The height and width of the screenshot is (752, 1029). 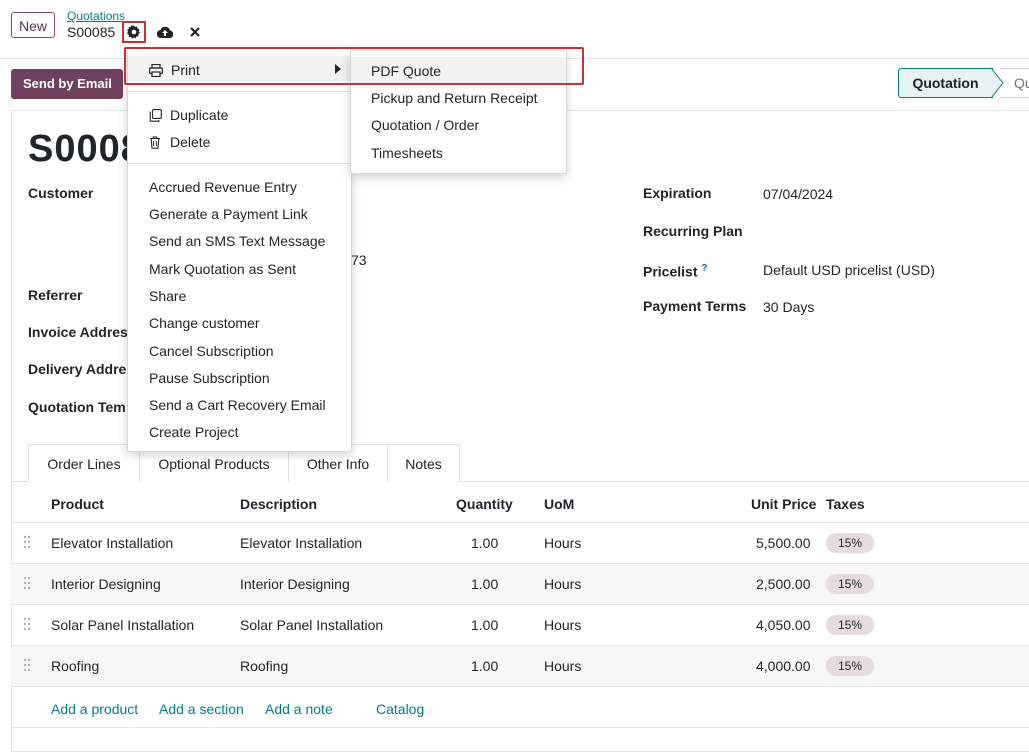 I want to click on duplicate-label: Duplicate, so click(x=199, y=115).